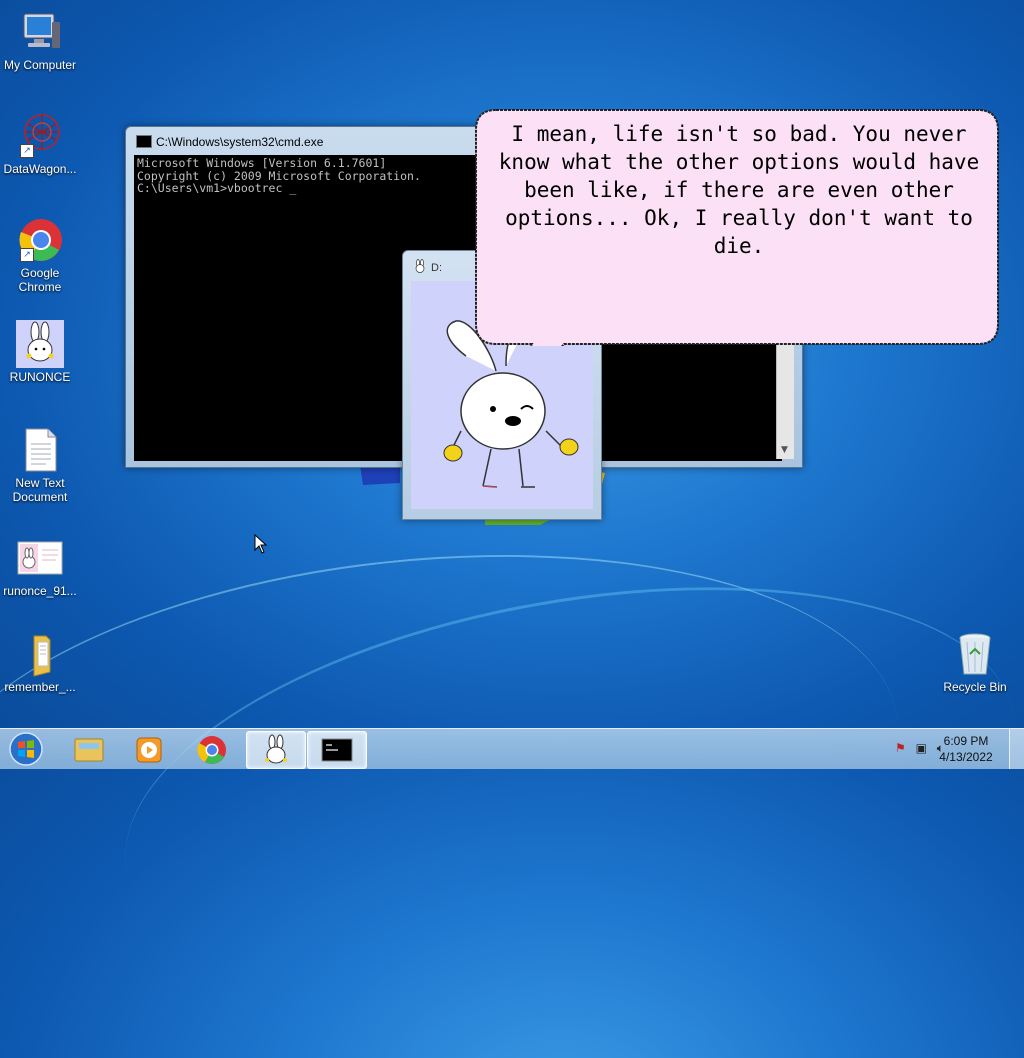 The image size is (1024, 1058). Describe the element at coordinates (40, 450) in the screenshot. I see `text-document-icon` at that location.